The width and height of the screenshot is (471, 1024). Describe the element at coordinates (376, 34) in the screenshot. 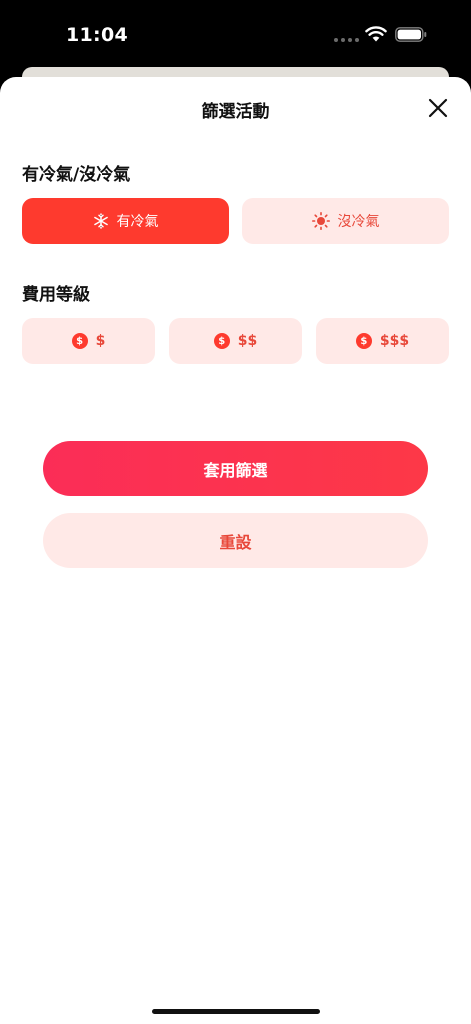

I see `wifi-icon` at that location.